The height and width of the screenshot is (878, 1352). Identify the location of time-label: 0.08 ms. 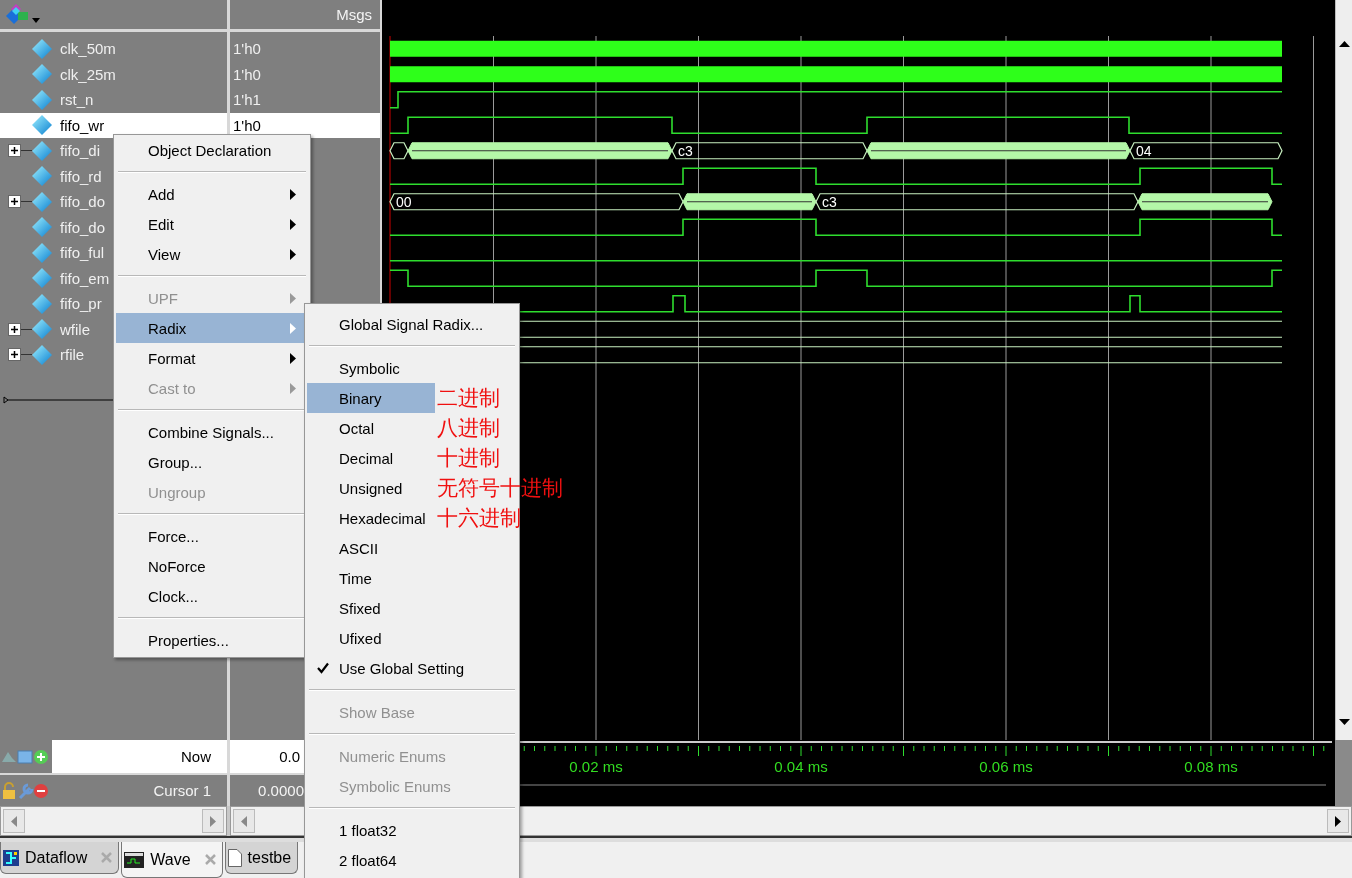
(1211, 766).